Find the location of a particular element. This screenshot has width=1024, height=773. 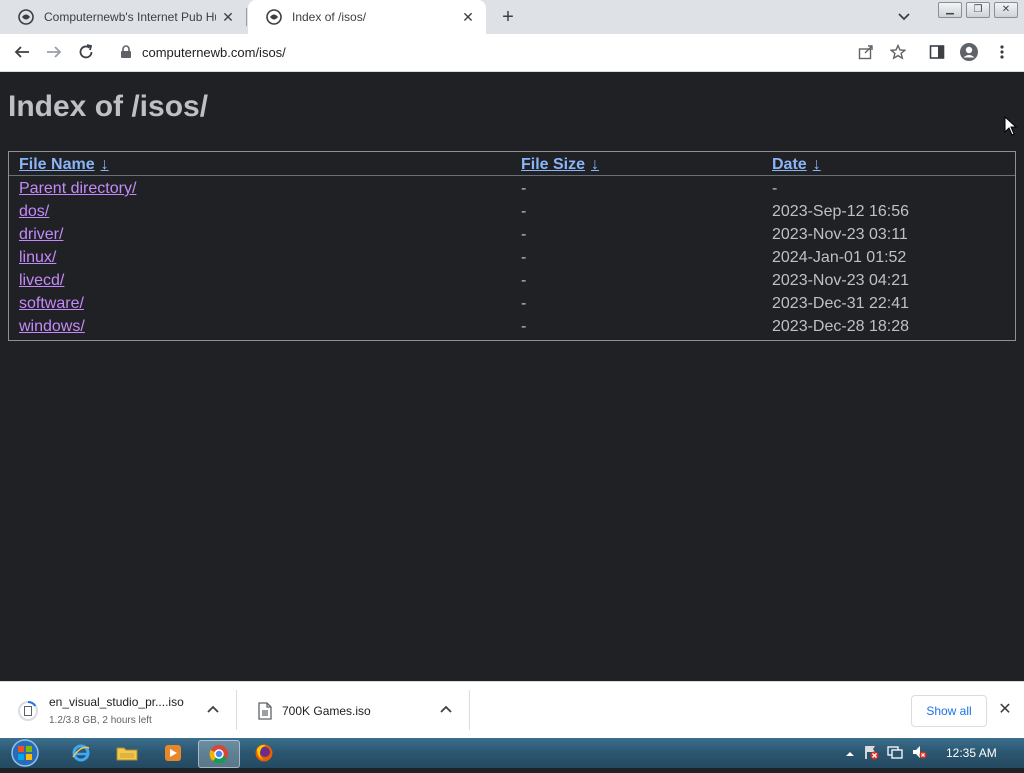

system-tray is located at coordinates (890, 754).